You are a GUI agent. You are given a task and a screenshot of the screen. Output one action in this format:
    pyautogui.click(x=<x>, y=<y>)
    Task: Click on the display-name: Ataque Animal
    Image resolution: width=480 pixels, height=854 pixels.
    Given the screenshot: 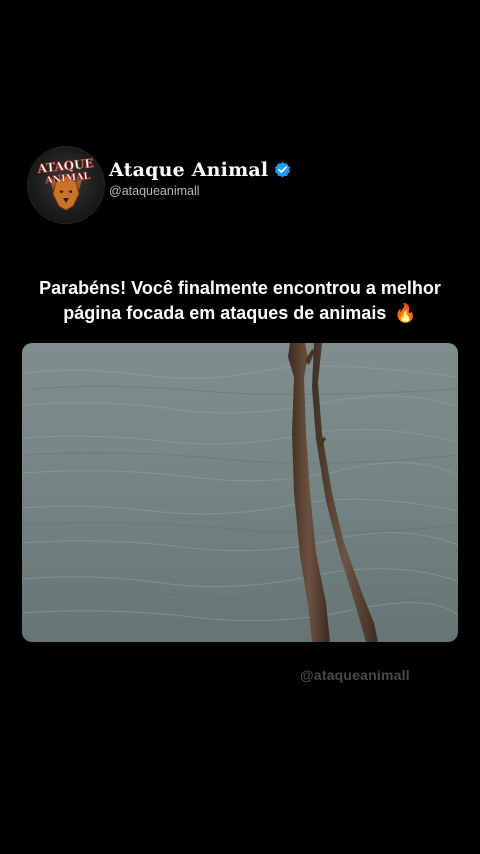 What is the action you would take?
    pyautogui.click(x=188, y=170)
    